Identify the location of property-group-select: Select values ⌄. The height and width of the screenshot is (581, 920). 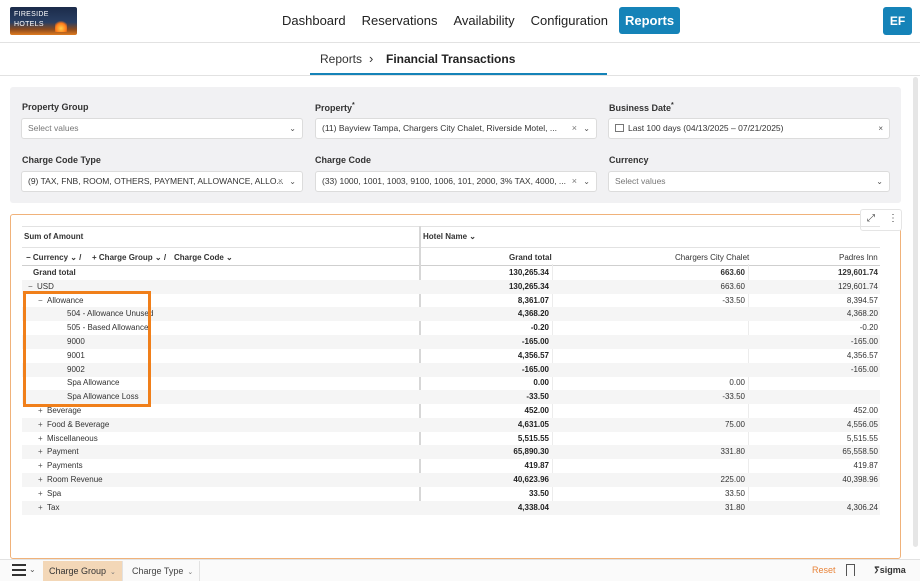
(162, 128).